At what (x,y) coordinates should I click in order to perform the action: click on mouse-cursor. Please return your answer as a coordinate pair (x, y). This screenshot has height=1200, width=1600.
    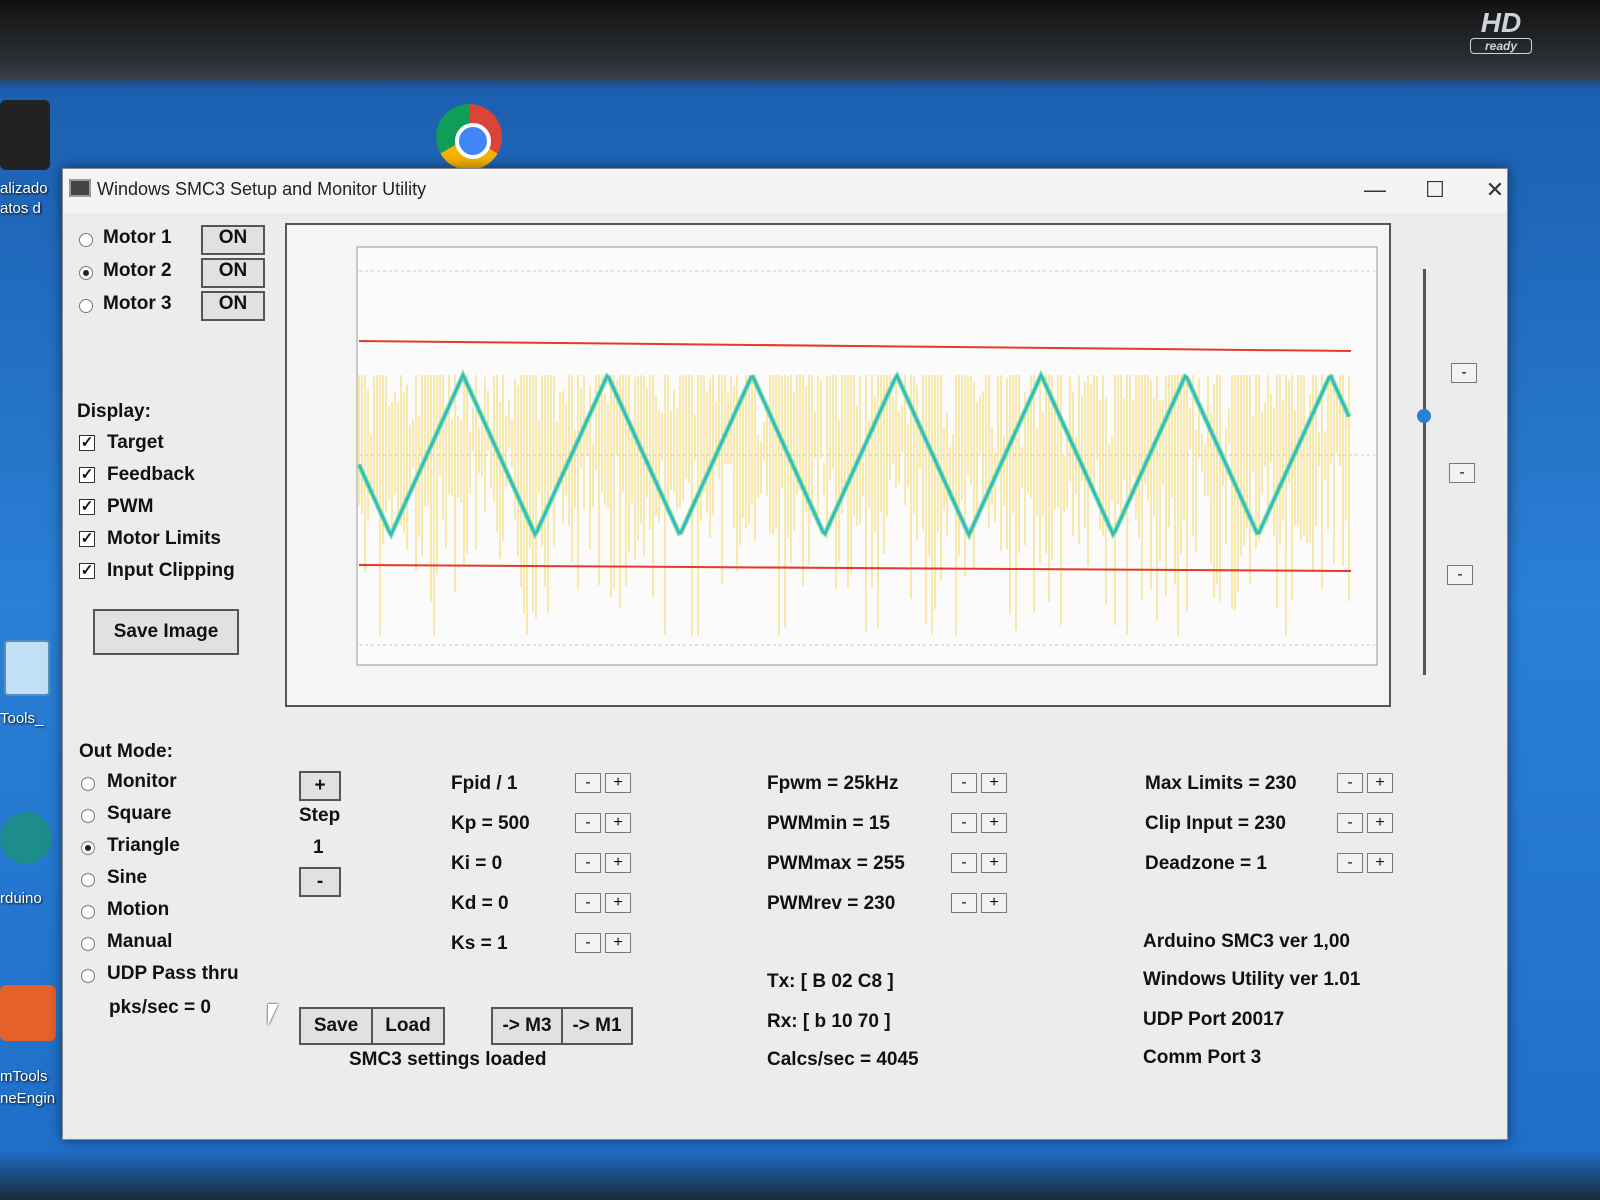
    Looking at the image, I should click on (273, 1015).